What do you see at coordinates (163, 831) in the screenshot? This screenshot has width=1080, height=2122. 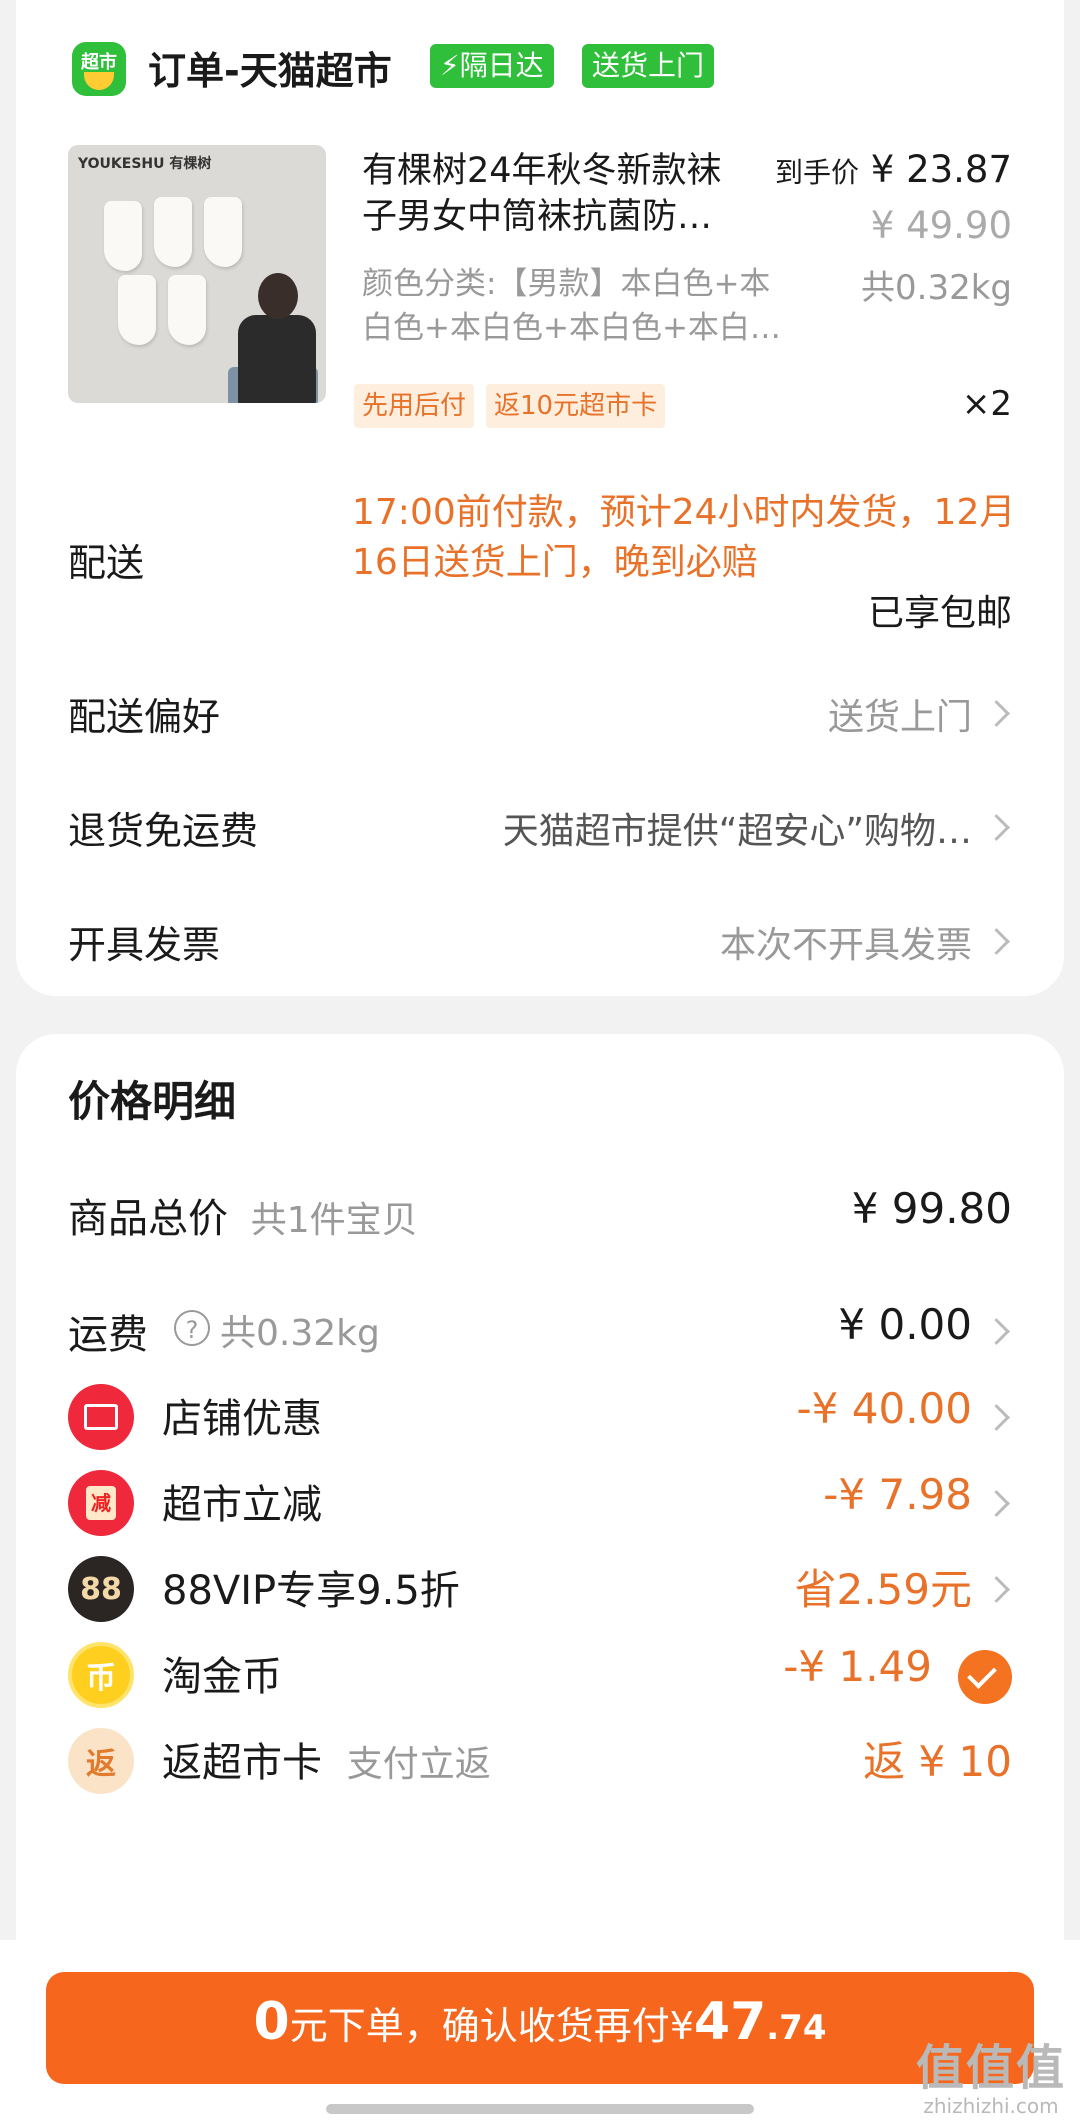 I see `free-return-label: 退货免运费` at bounding box center [163, 831].